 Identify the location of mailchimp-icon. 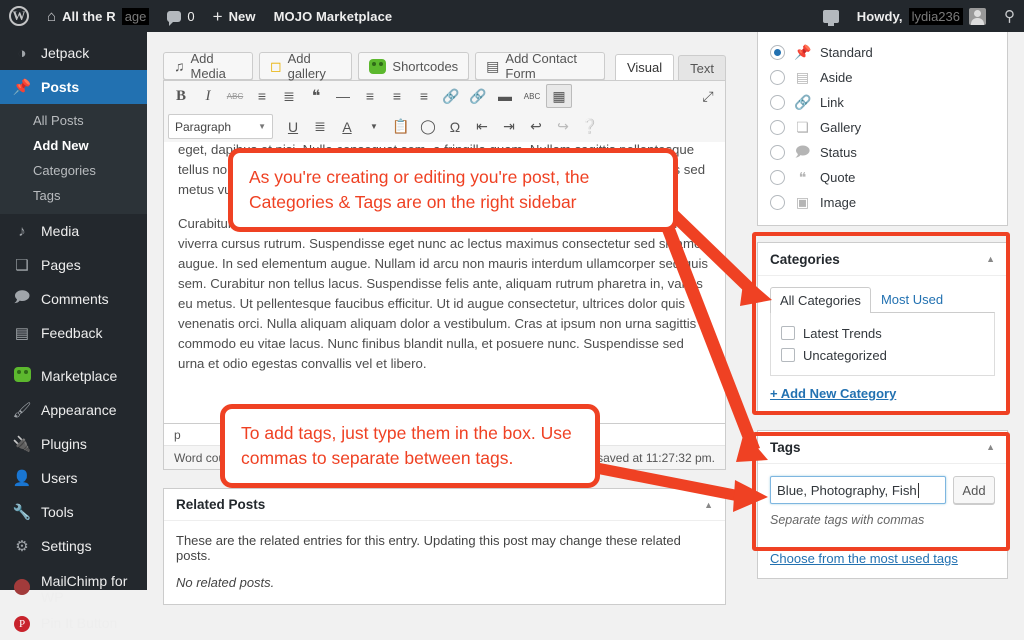
(22, 587).